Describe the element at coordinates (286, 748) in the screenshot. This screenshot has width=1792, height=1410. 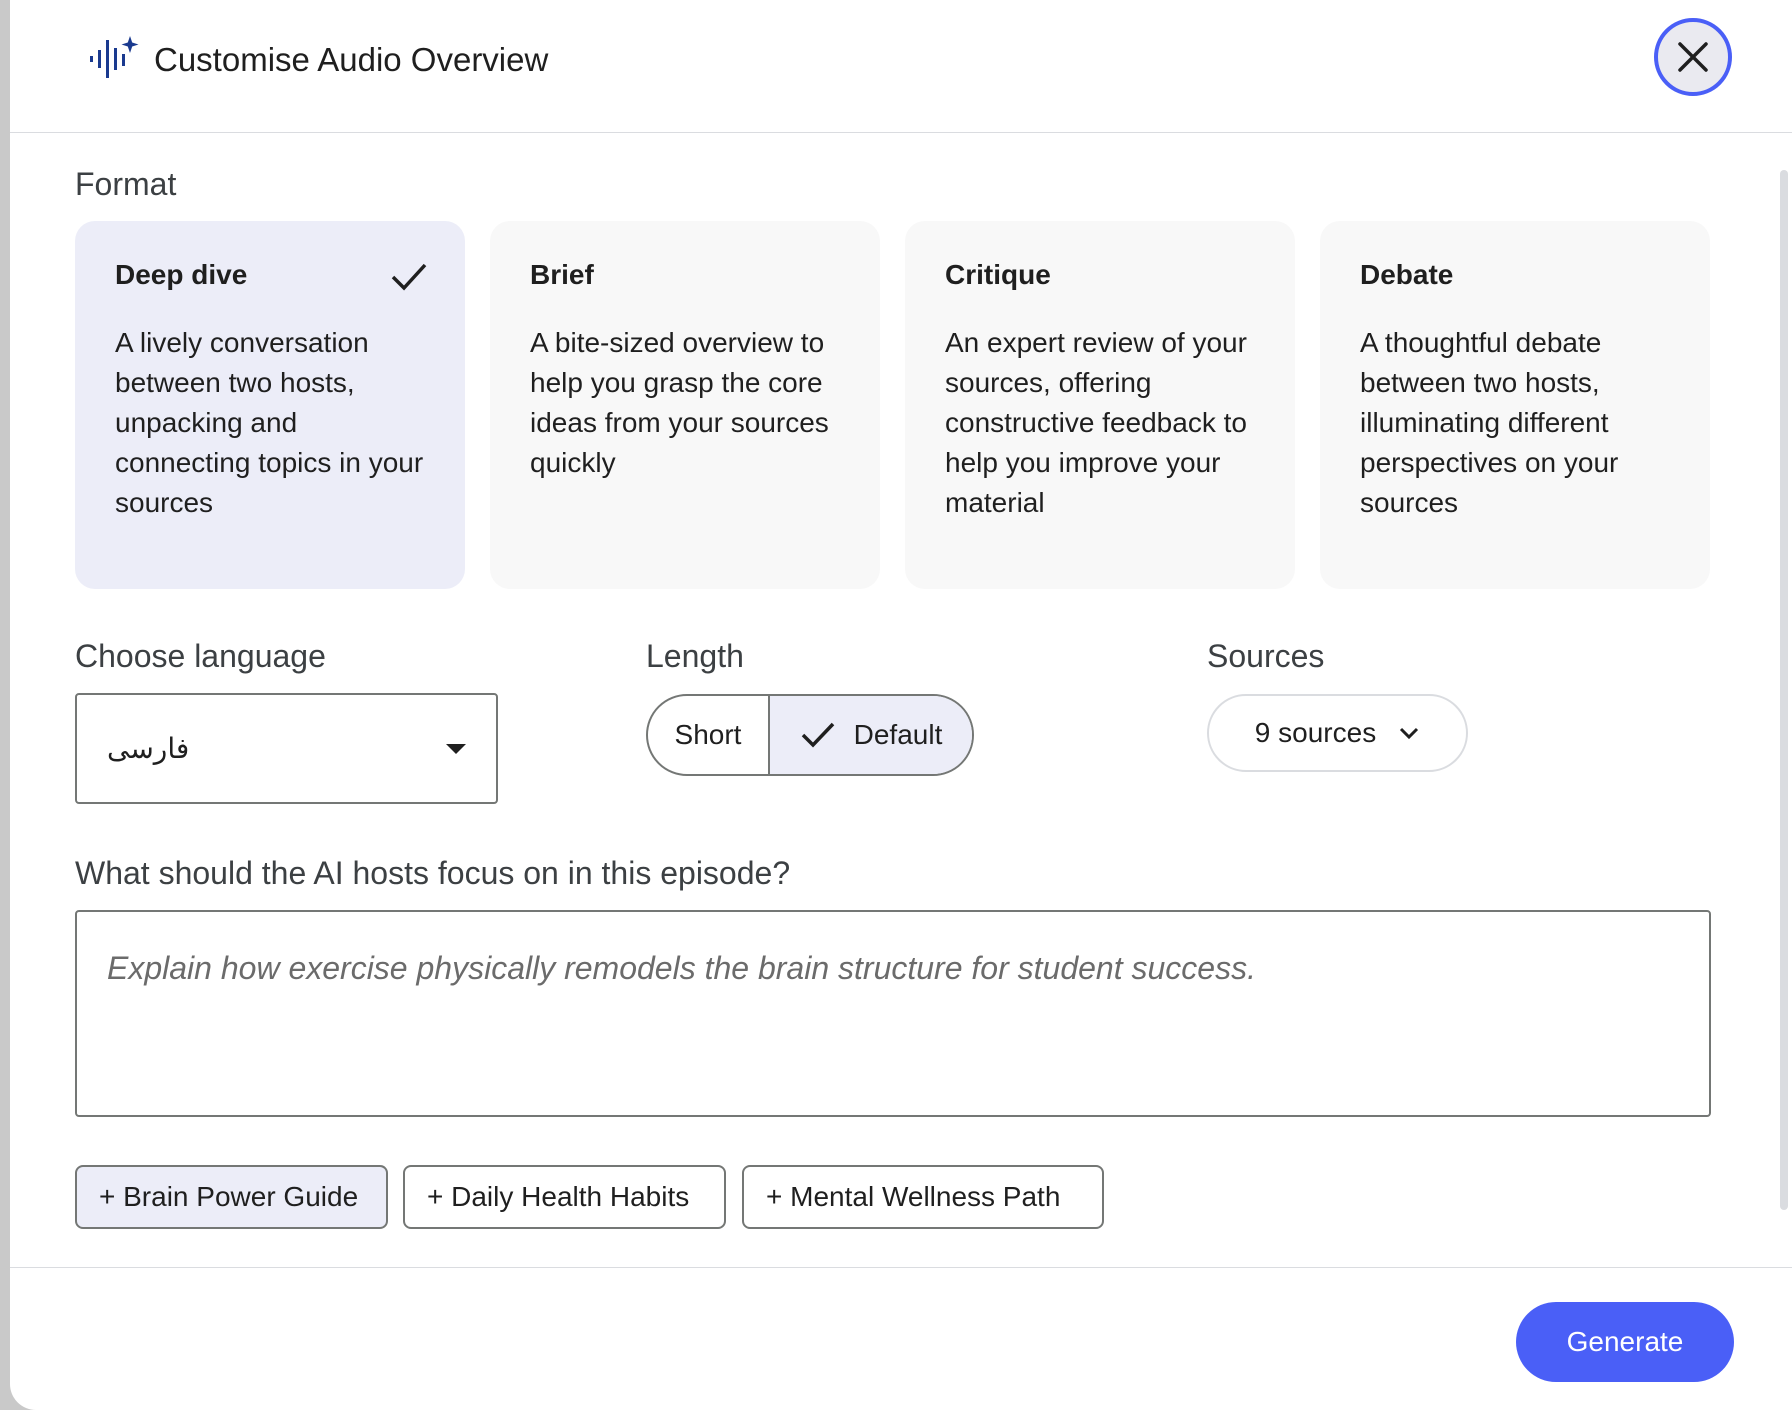
I see `language-select: فارسی` at that location.